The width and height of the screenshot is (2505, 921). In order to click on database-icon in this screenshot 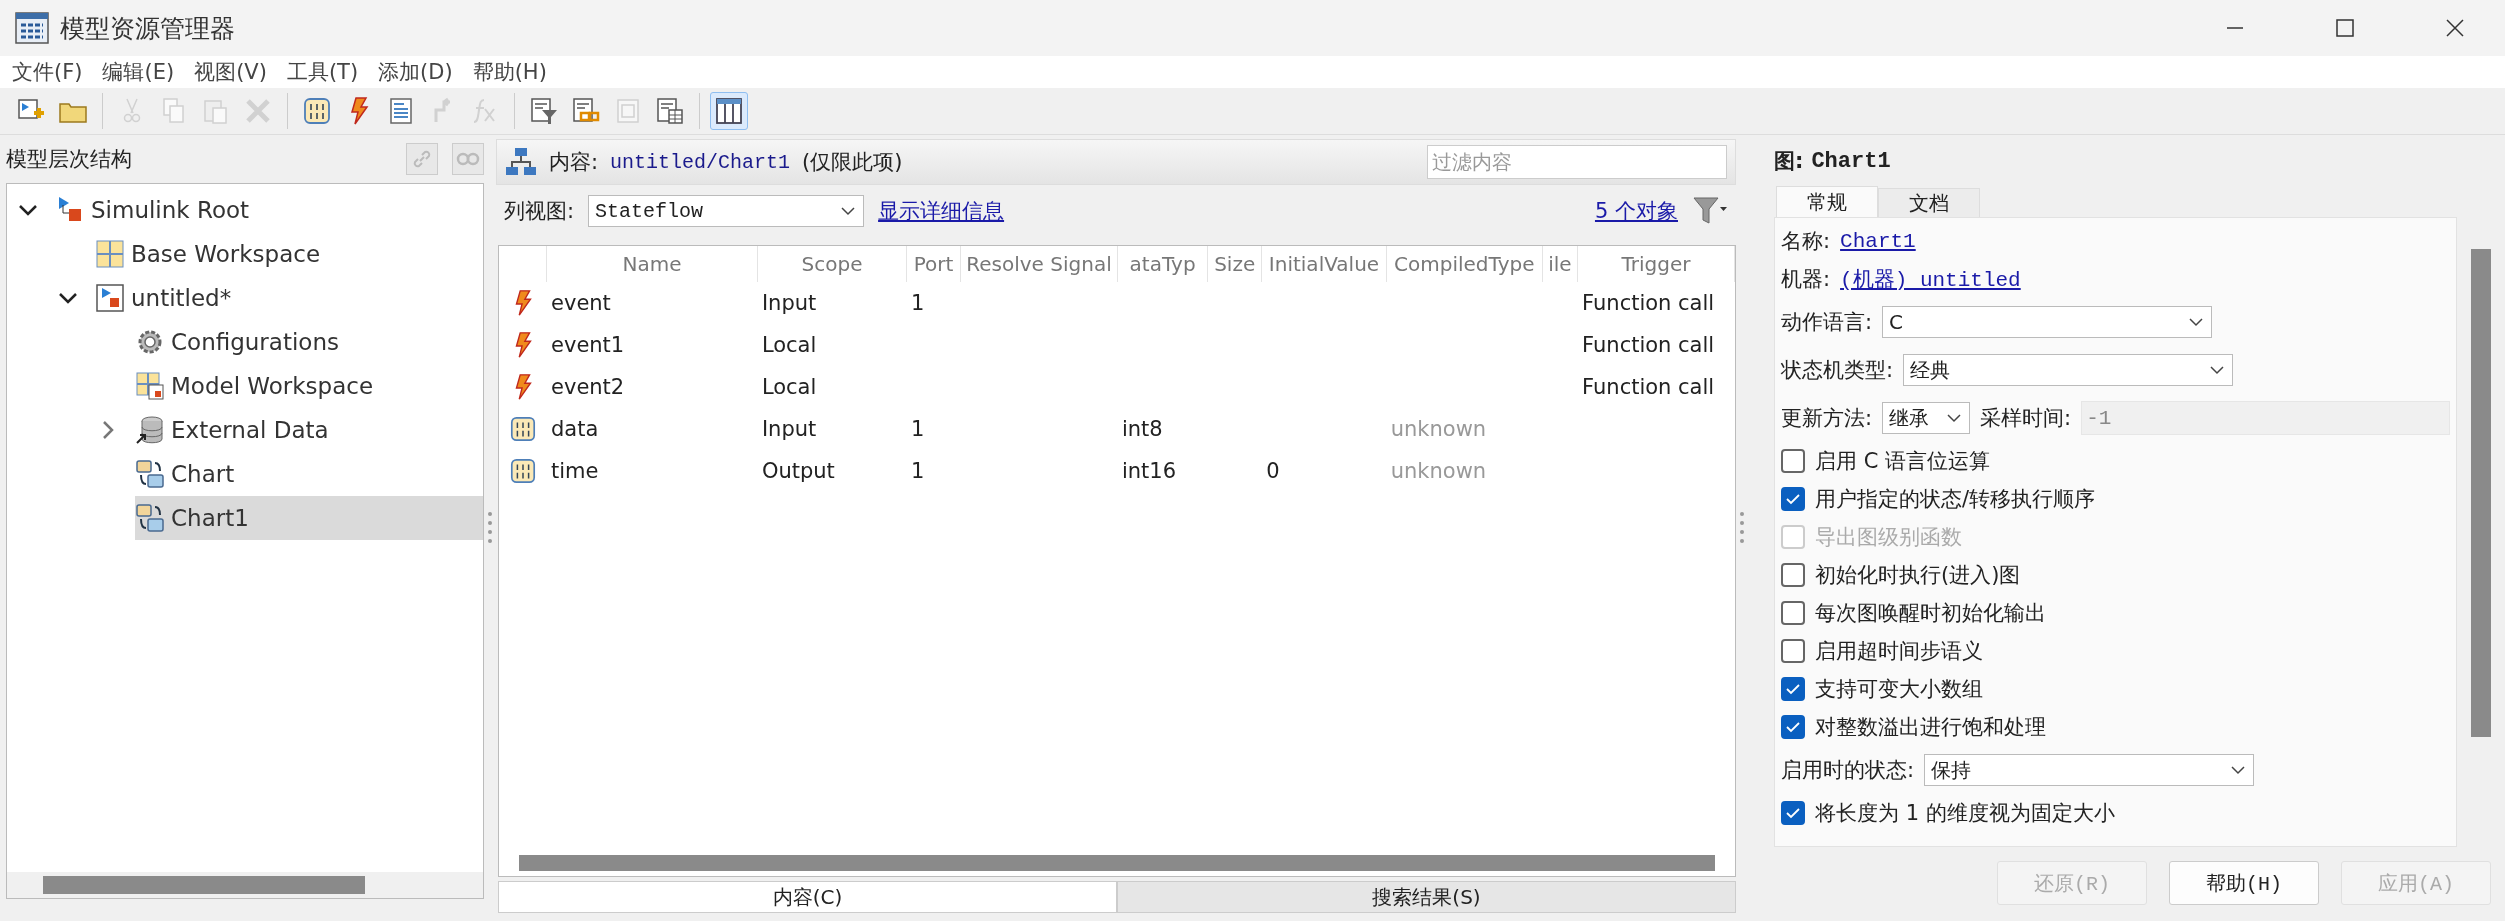, I will do `click(150, 430)`.